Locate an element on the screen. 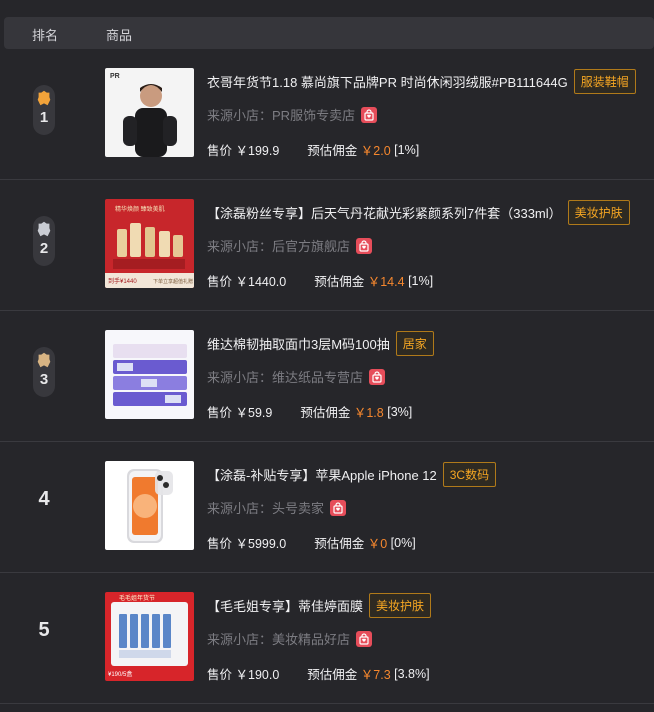 This screenshot has width=654, height=712. commission-value: ￥7.3 is located at coordinates (375, 675).